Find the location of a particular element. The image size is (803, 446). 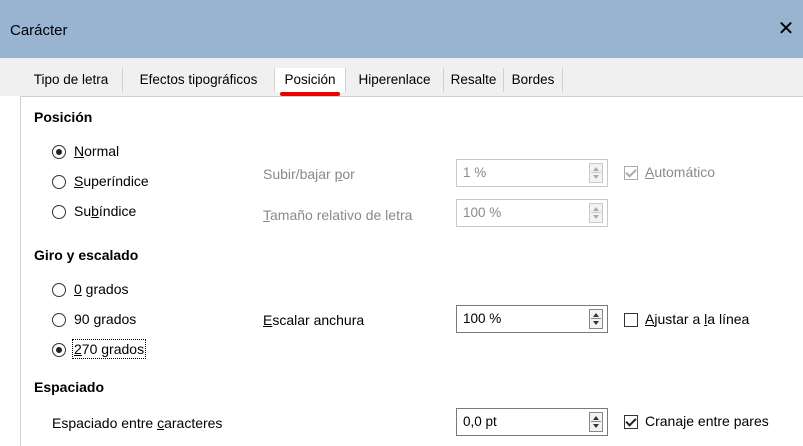

relative-size-value: 100 % is located at coordinates (482, 212).